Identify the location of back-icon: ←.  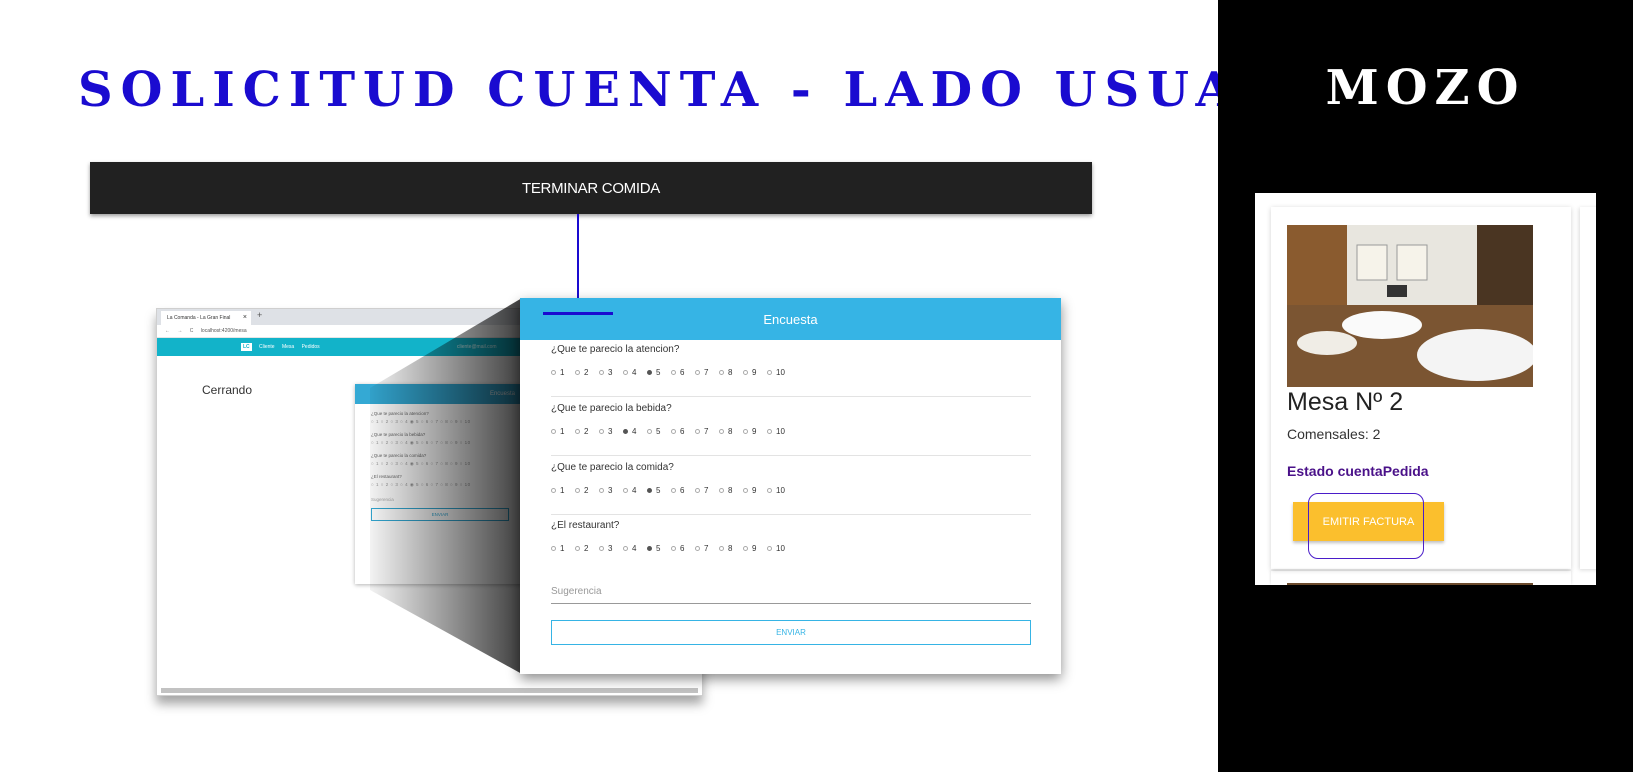
(167, 331).